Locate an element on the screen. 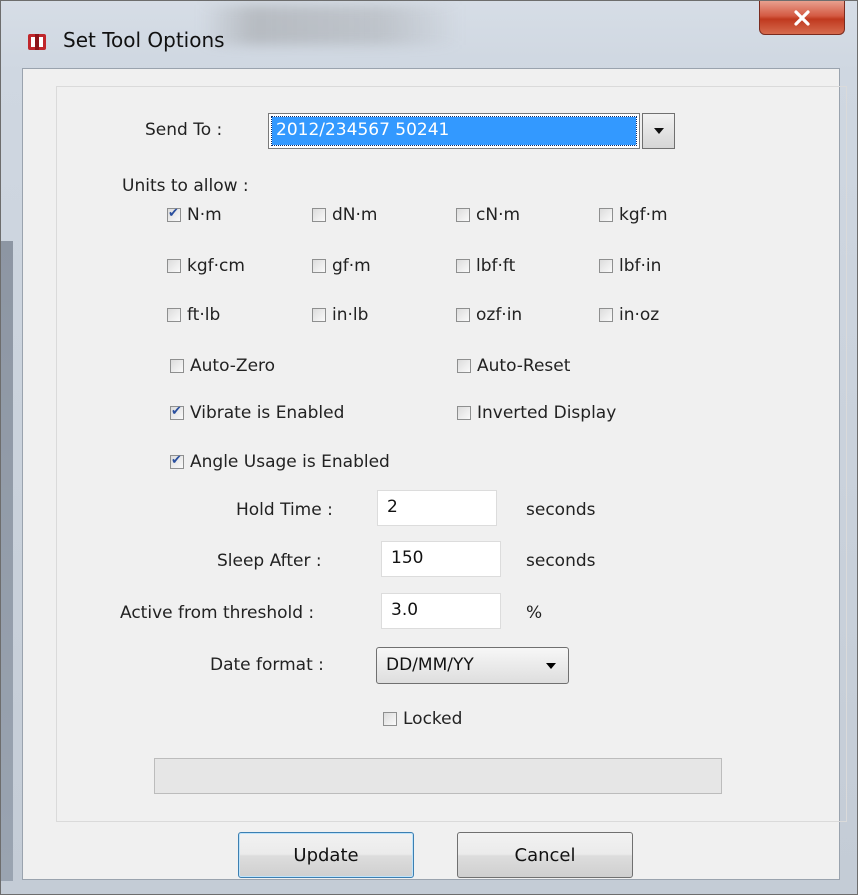 The image size is (858, 895). unit-label: lbf·in is located at coordinates (640, 266).